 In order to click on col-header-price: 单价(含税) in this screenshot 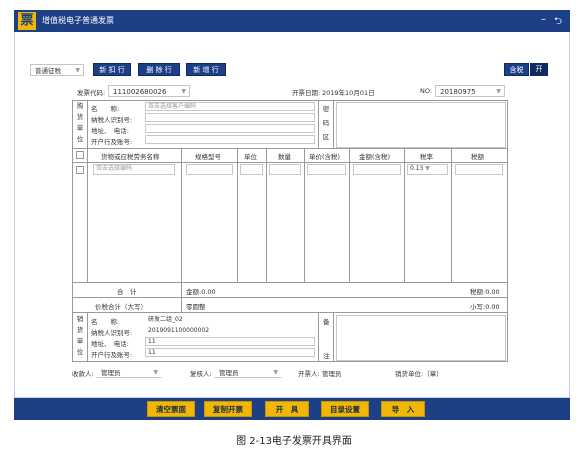, I will do `click(325, 157)`.